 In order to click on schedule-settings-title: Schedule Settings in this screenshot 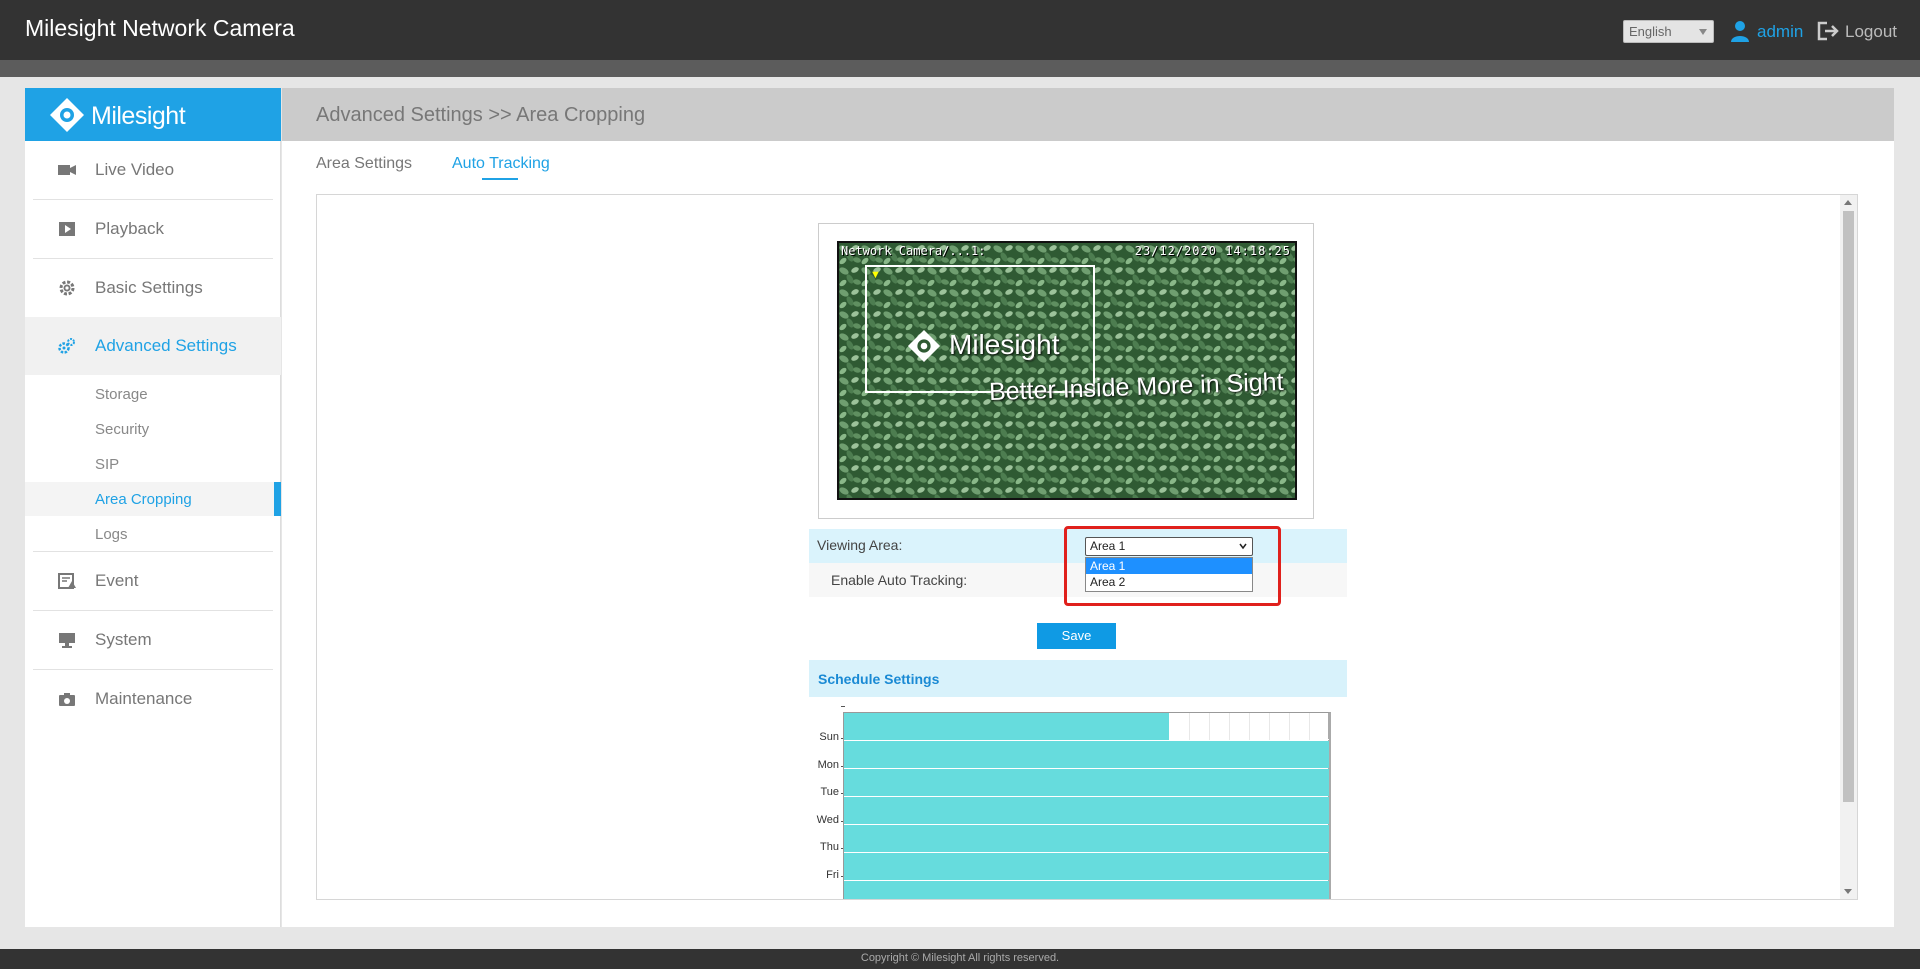, I will do `click(879, 679)`.